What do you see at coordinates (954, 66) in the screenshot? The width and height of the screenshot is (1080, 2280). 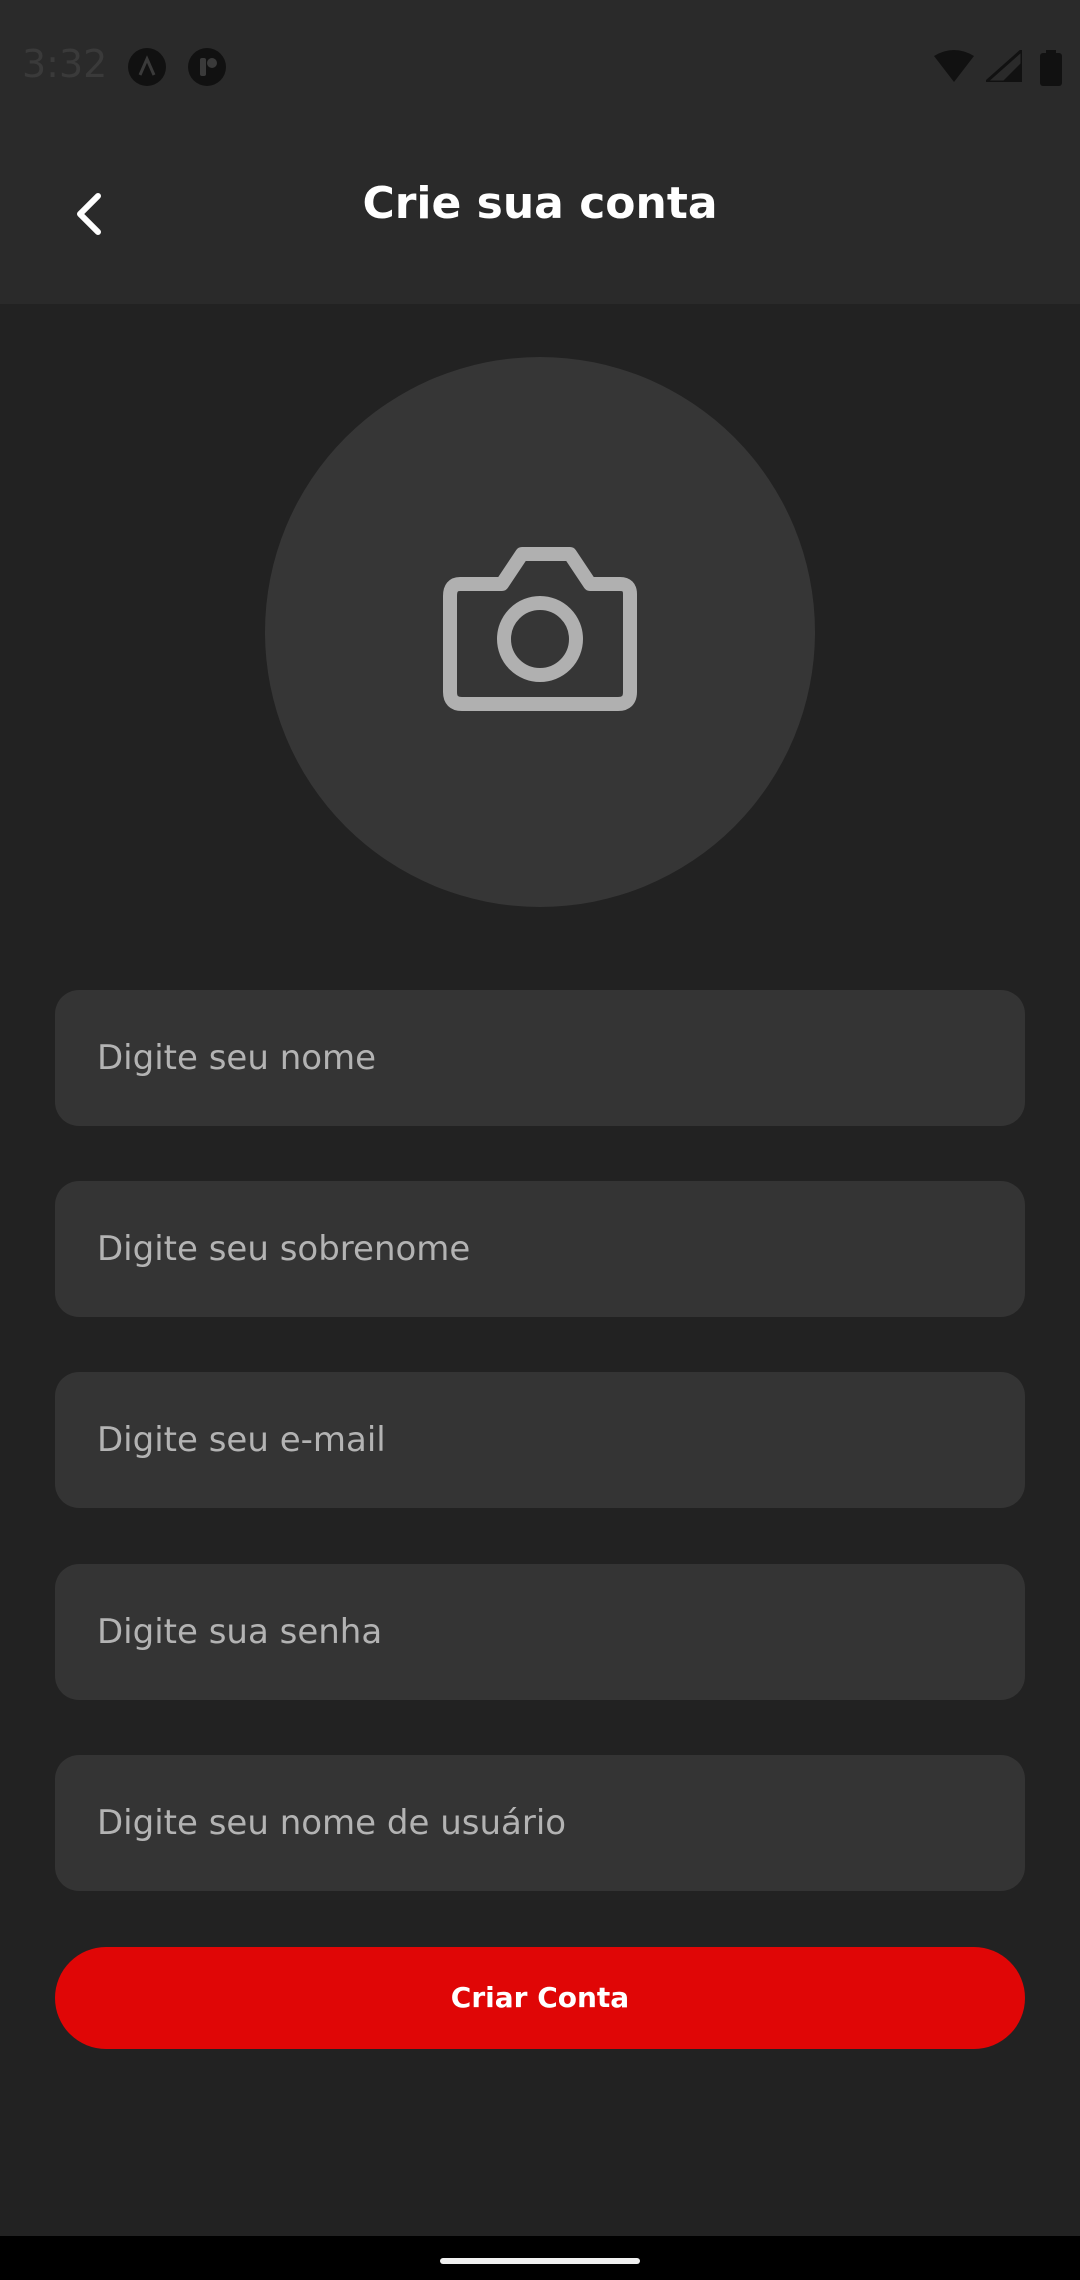 I see `wifi-icon` at bounding box center [954, 66].